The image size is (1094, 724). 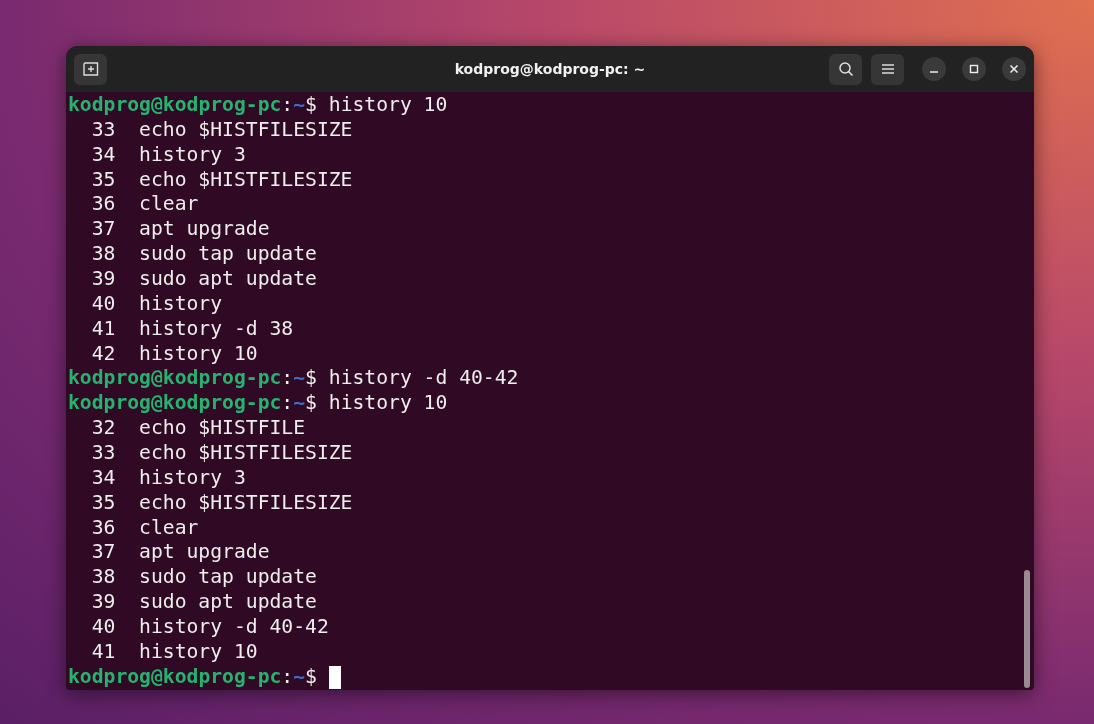 I want to click on maximize-button, so click(x=974, y=69).